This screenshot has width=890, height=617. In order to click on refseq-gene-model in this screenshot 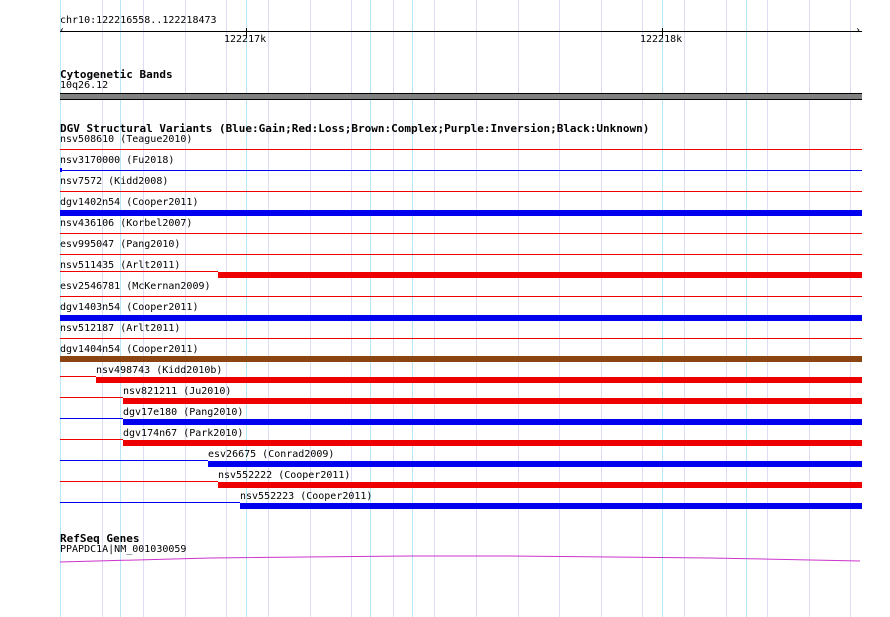, I will do `click(445, 560)`.